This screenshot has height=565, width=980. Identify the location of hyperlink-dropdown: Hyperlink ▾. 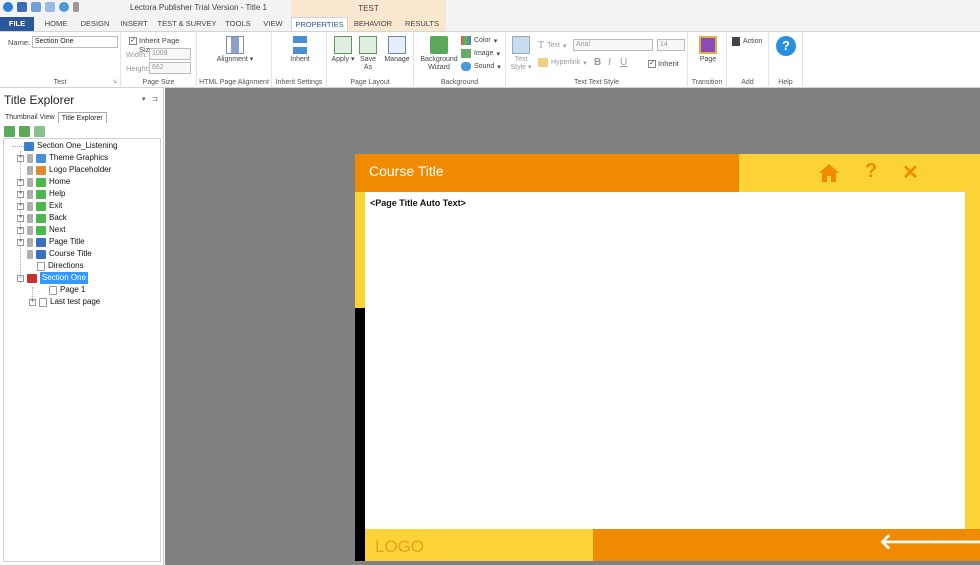
(562, 62).